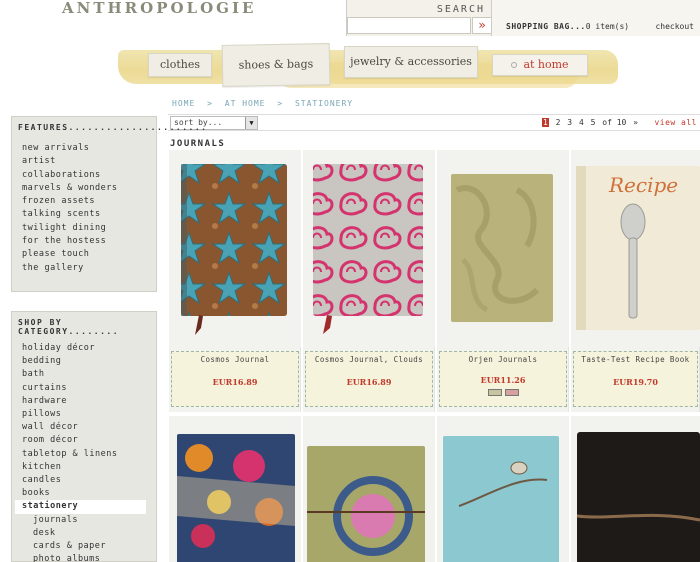 The image size is (700, 562). Describe the element at coordinates (85, 361) in the screenshot. I see `sidebar-item-bedding: bedding` at that location.